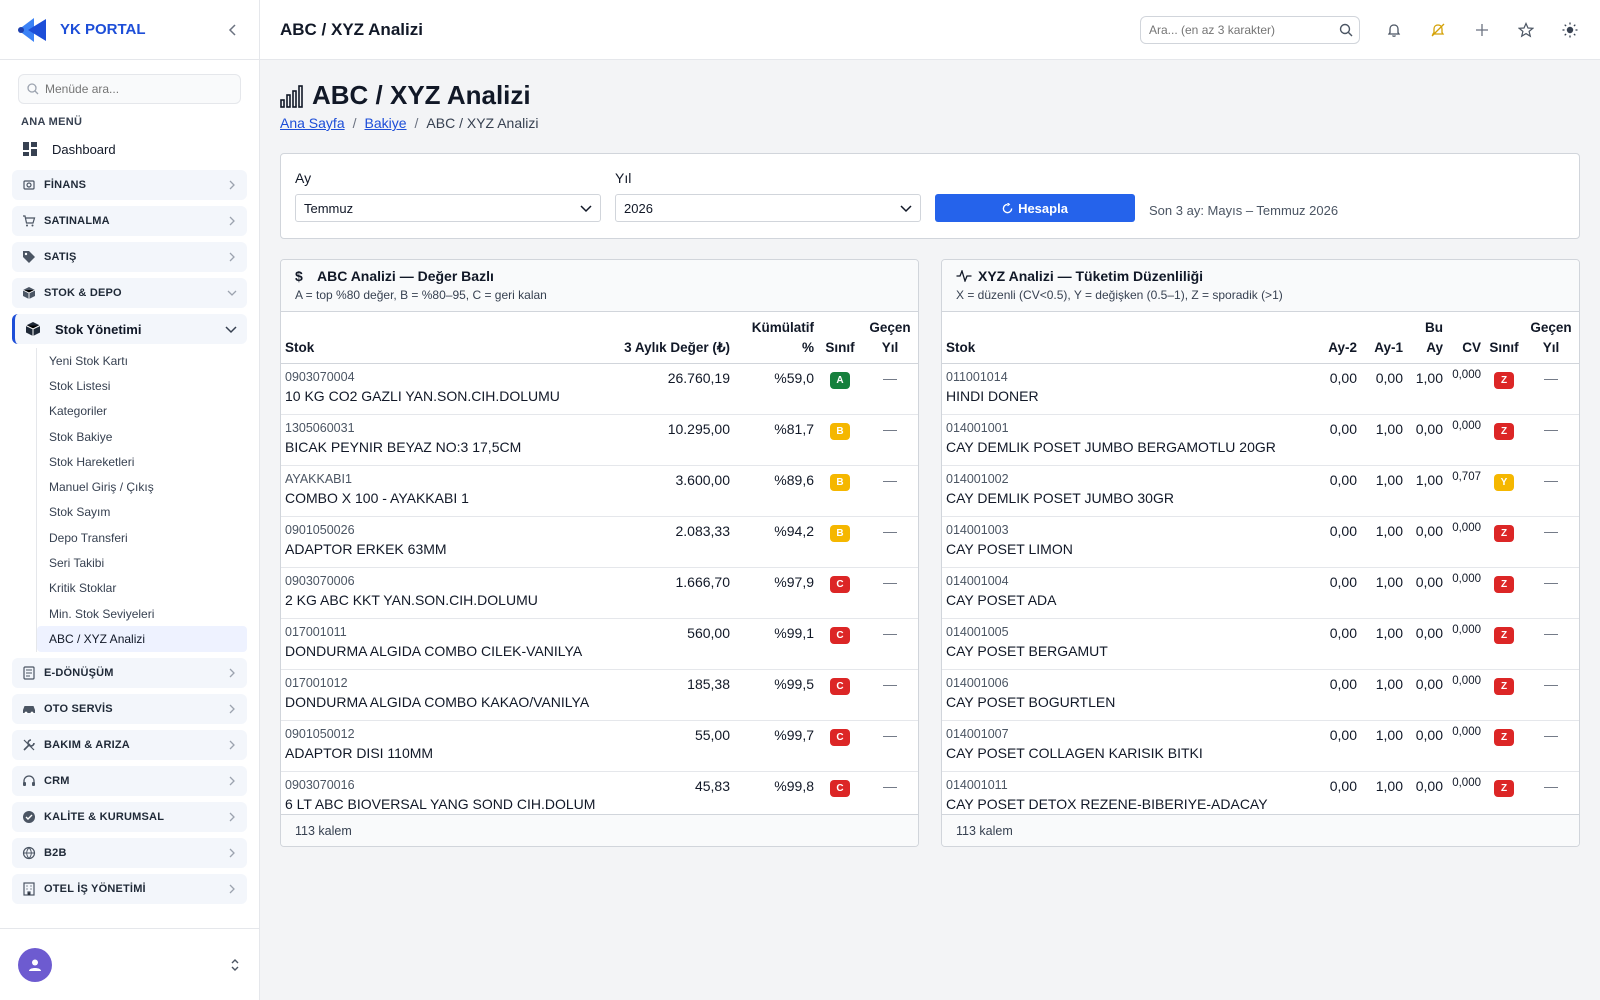 The width and height of the screenshot is (1600, 1000). What do you see at coordinates (405, 276) in the screenshot?
I see `abc-panel-title-text: ABC Analizi — Değer Bazlı` at bounding box center [405, 276].